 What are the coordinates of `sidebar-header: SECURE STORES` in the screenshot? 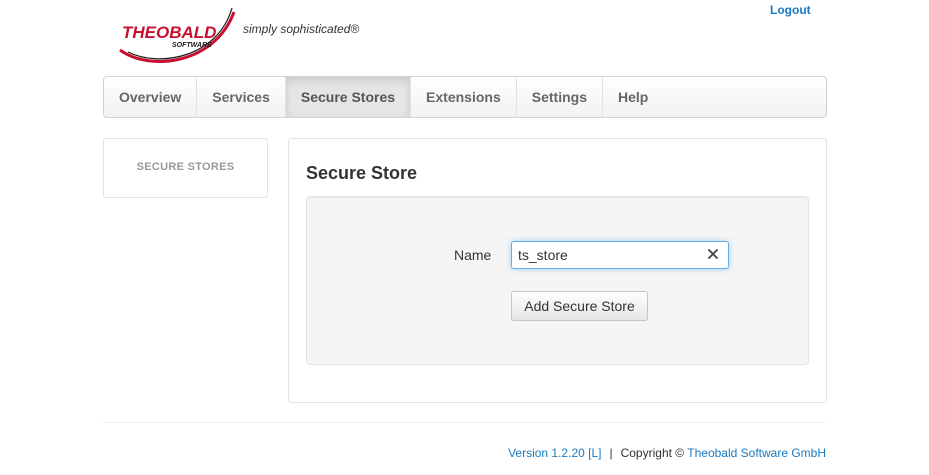 It's located at (185, 167).